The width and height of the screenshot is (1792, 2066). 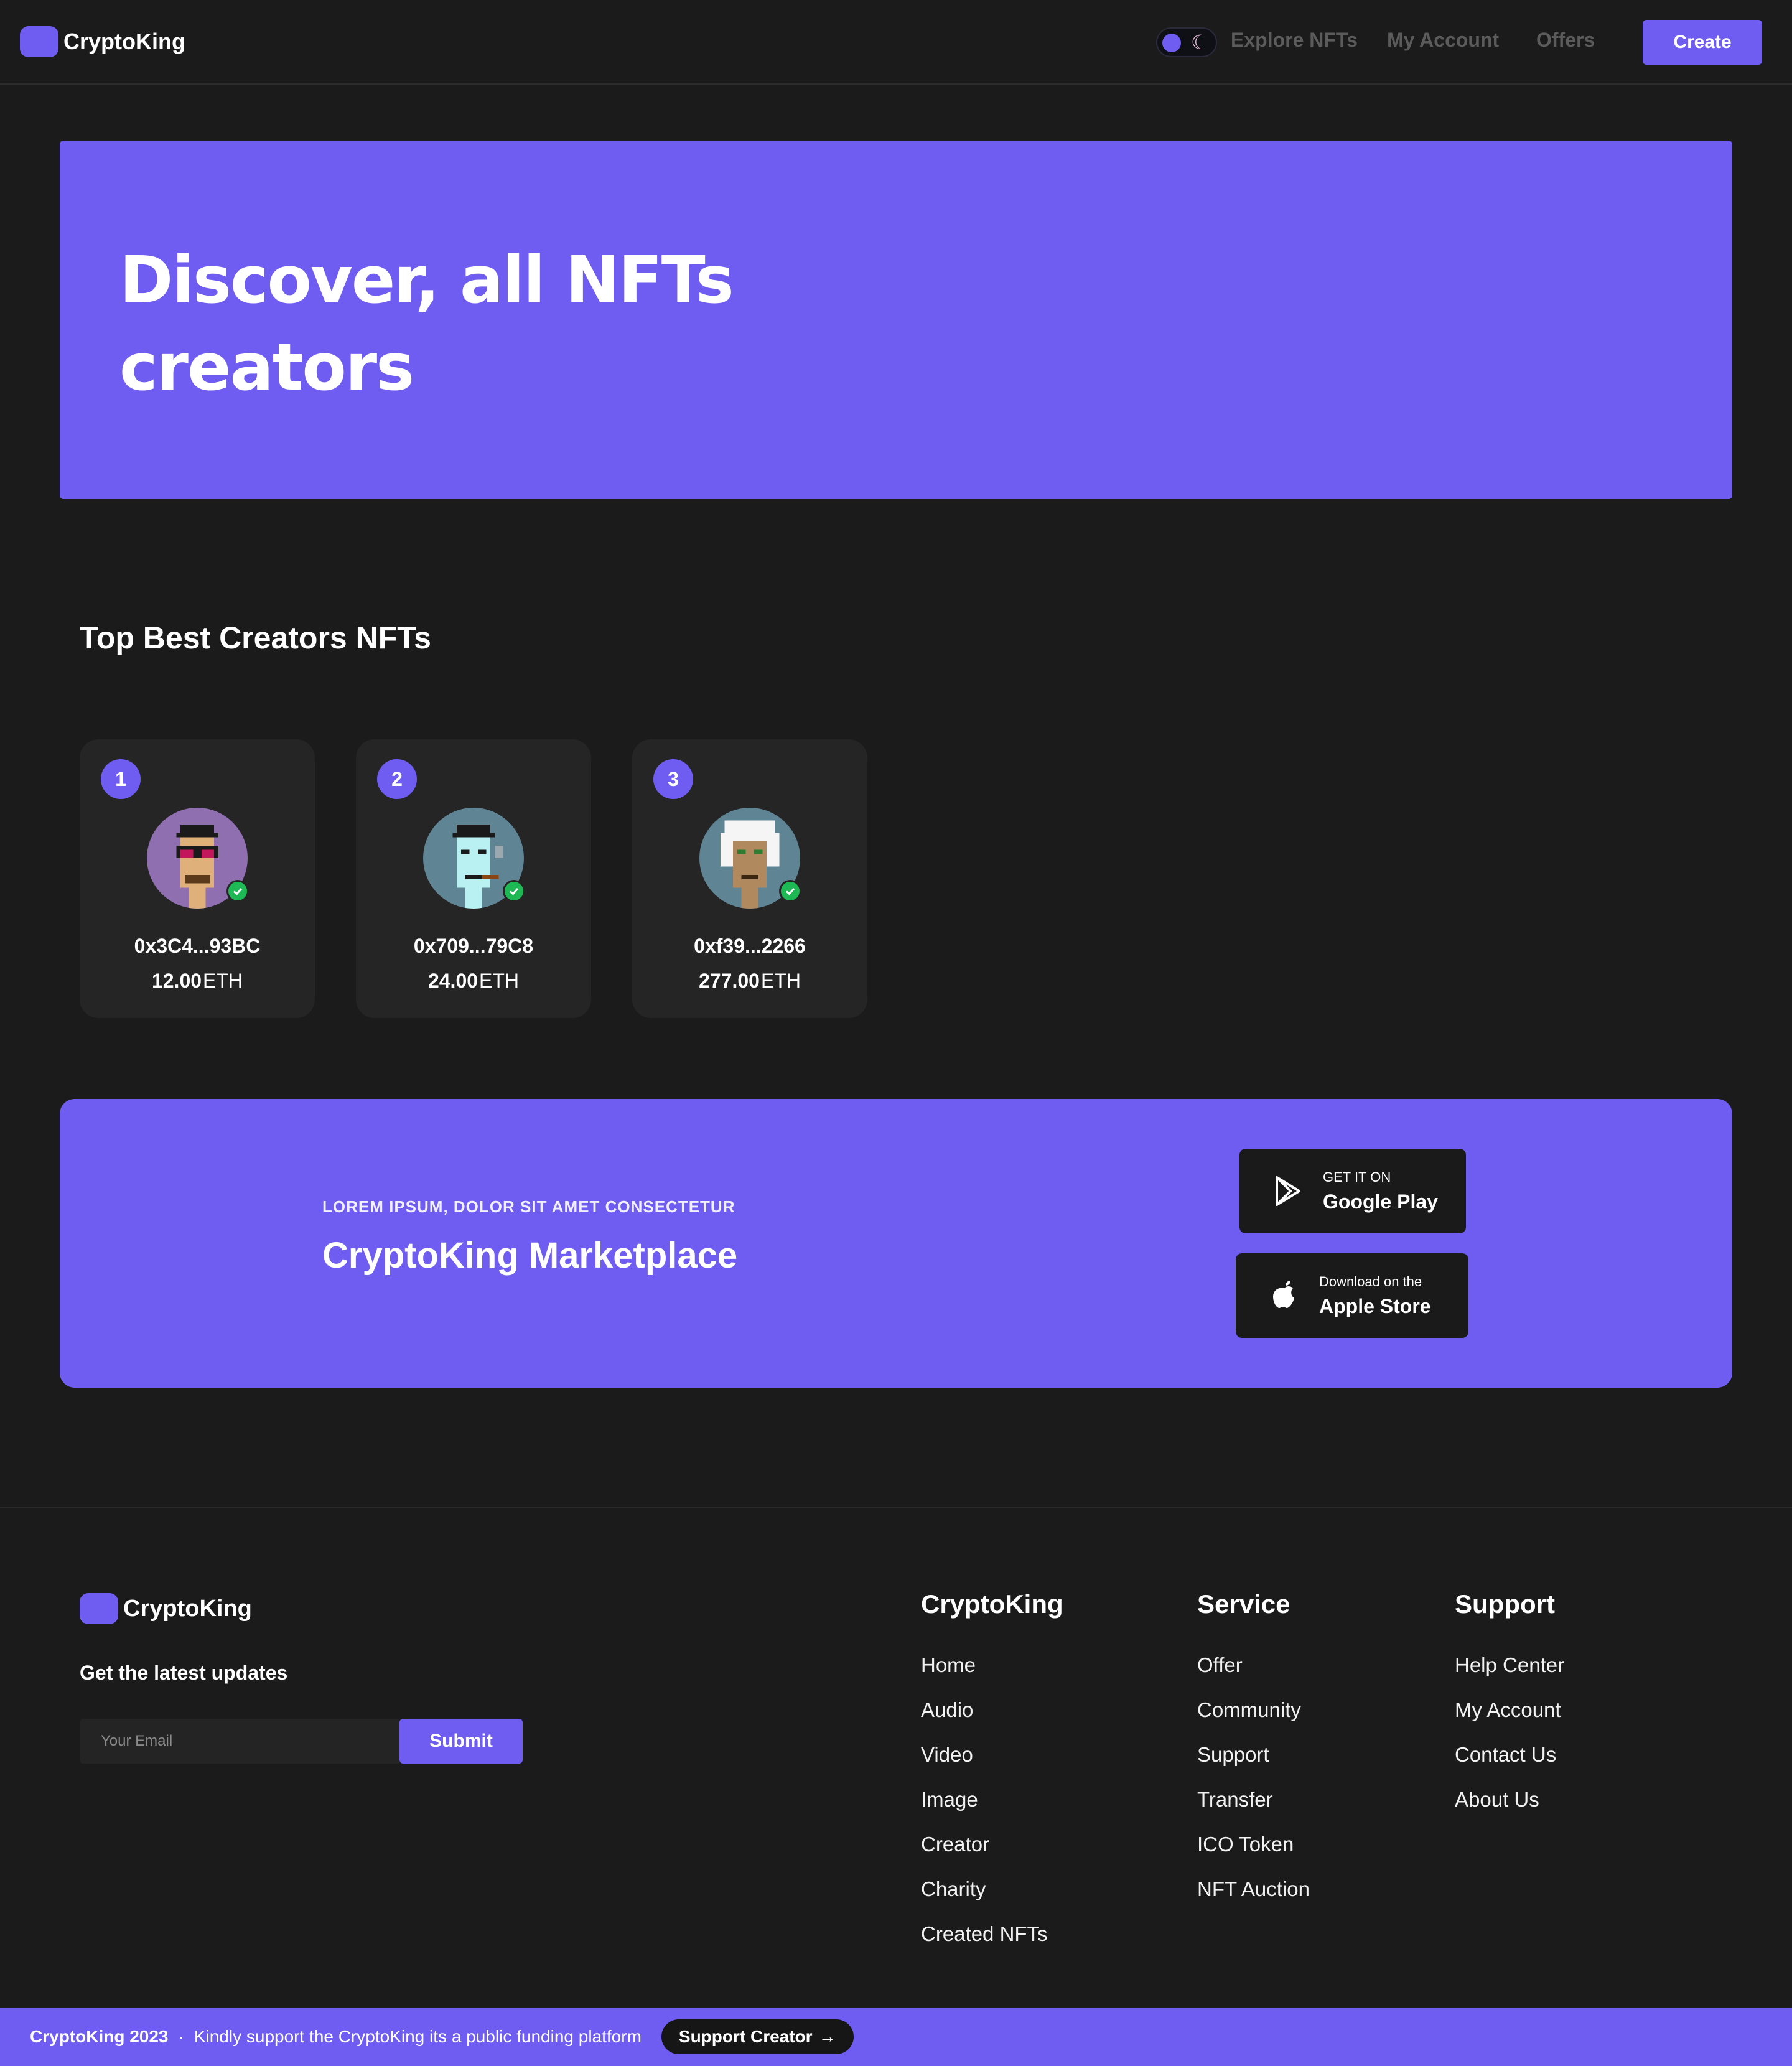 What do you see at coordinates (1253, 1854) in the screenshot?
I see `footer-link-ico-token: ICO Token` at bounding box center [1253, 1854].